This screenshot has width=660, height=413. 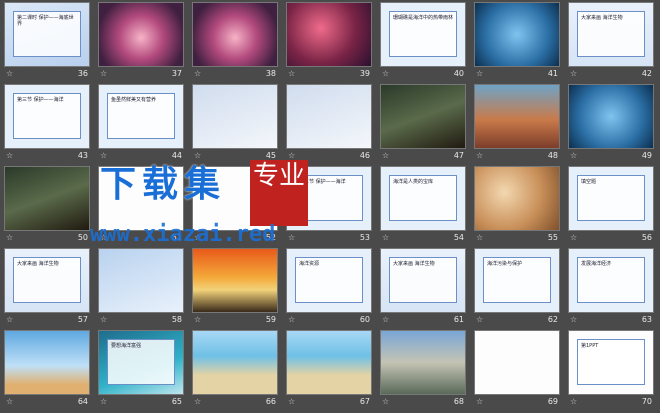 I want to click on slide-thumbnail-cell: ☆ 67, so click(x=329, y=369).